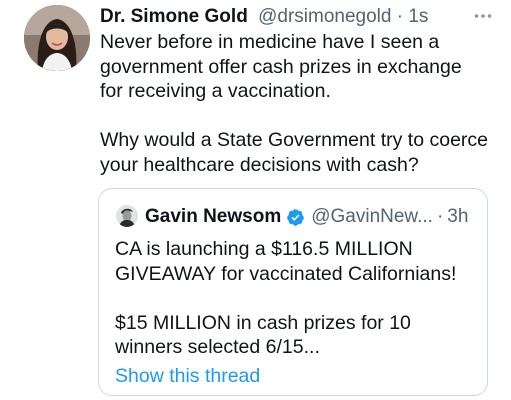 Image resolution: width=511 pixels, height=400 pixels. I want to click on author-handle: @drsimonegold, so click(324, 16).